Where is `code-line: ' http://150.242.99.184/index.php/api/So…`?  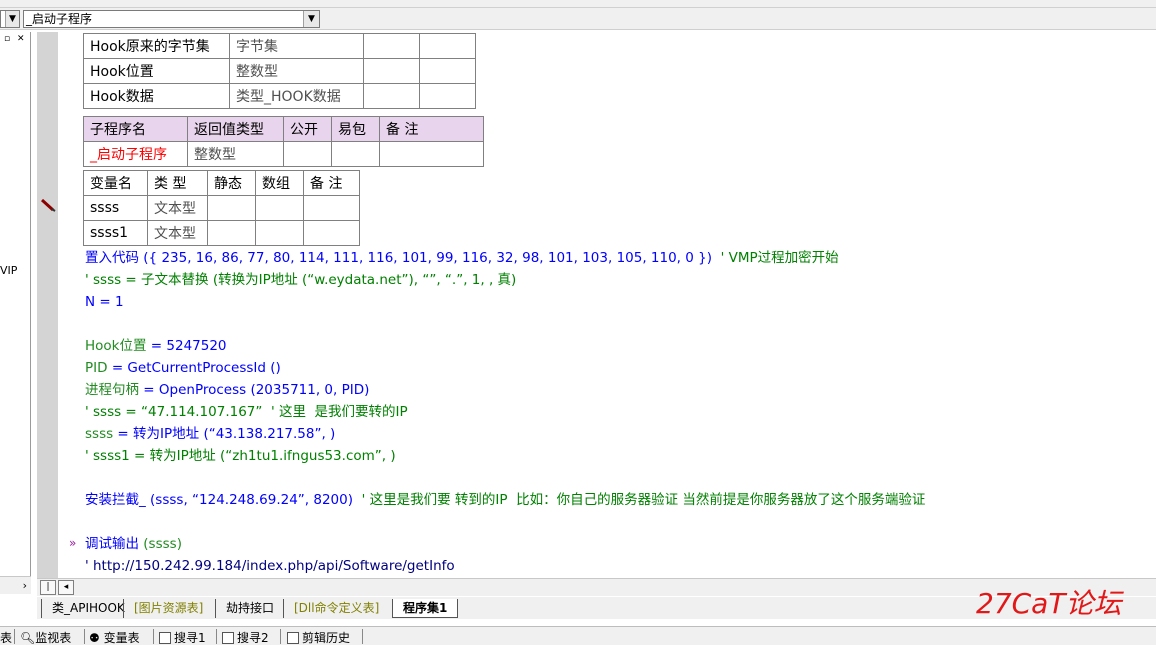
code-line: ' http://150.242.99.184/index.php/api/So… is located at coordinates (270, 566).